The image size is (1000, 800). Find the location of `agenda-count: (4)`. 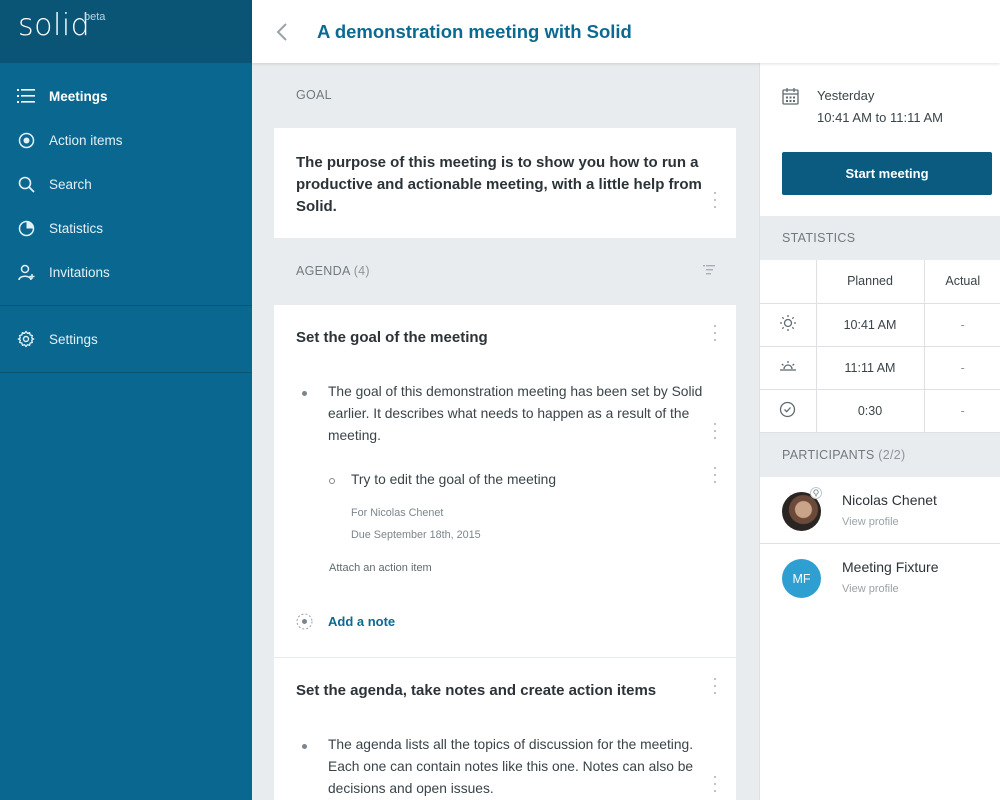

agenda-count: (4) is located at coordinates (361, 271).